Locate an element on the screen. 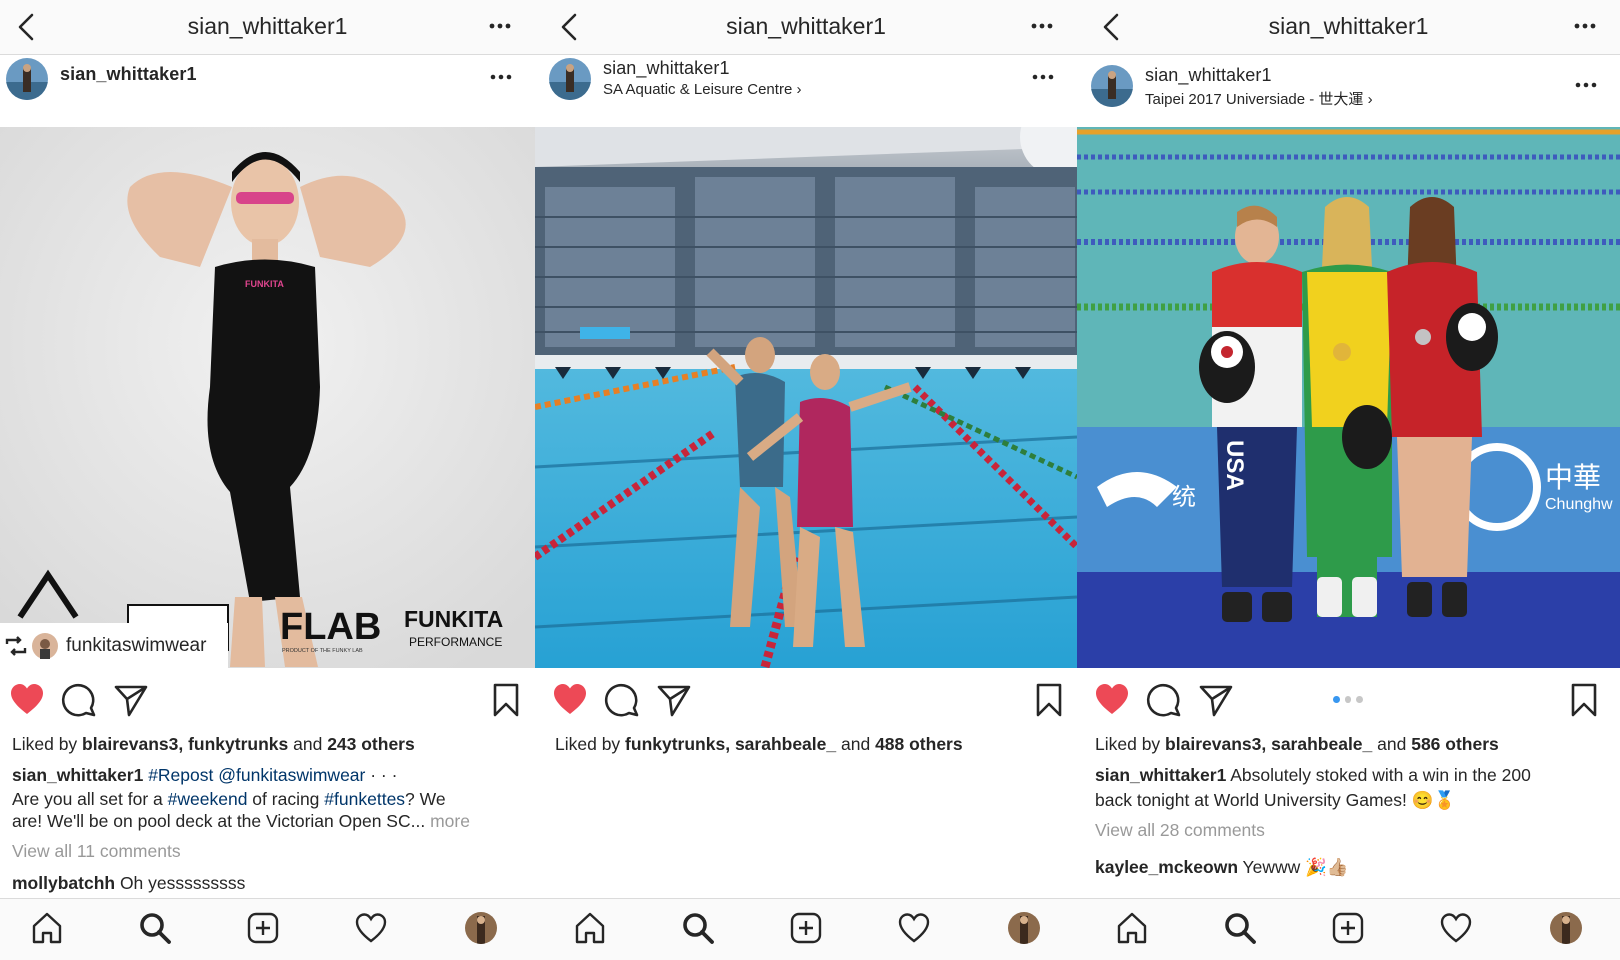 This screenshot has height=960, width=1620. suit-logo-text: FUNKITA is located at coordinates (264, 284).